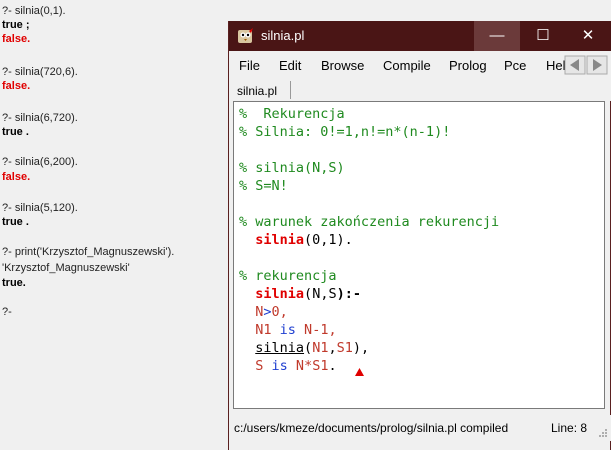 This screenshot has height=450, width=611. Describe the element at coordinates (324, 330) in the screenshot. I see `code-token: -1,` at that location.